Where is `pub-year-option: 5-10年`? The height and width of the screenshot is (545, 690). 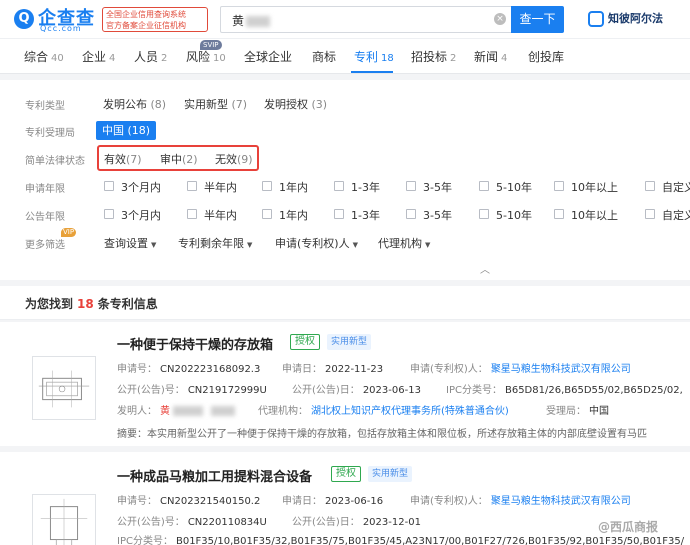 pub-year-option: 5-10年 is located at coordinates (514, 215).